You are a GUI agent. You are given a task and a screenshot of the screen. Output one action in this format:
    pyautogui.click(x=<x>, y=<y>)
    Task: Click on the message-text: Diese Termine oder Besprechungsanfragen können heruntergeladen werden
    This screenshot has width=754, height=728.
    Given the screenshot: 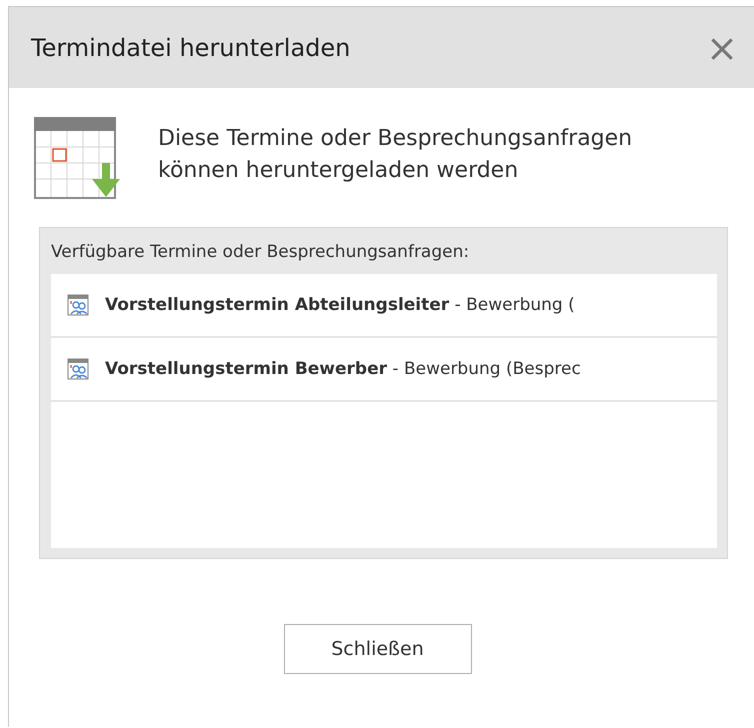 What is the action you would take?
    pyautogui.click(x=396, y=155)
    